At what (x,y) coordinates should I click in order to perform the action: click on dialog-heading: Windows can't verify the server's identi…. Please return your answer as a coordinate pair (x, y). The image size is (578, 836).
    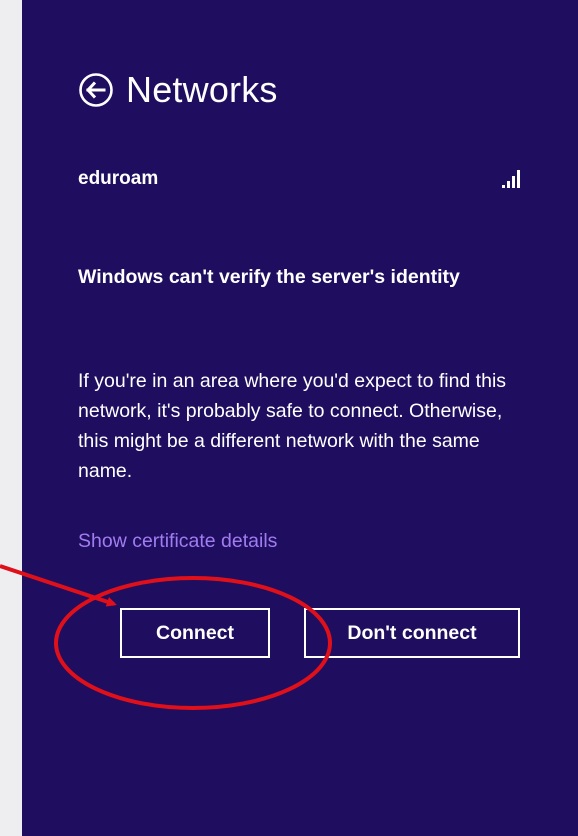
    Looking at the image, I should click on (269, 277).